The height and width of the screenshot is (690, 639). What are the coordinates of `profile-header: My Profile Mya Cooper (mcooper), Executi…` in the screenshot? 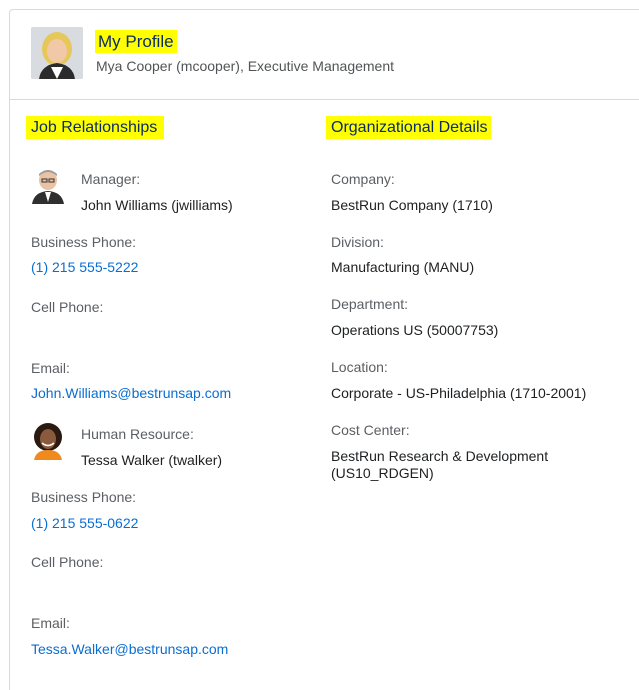 It's located at (324, 54).